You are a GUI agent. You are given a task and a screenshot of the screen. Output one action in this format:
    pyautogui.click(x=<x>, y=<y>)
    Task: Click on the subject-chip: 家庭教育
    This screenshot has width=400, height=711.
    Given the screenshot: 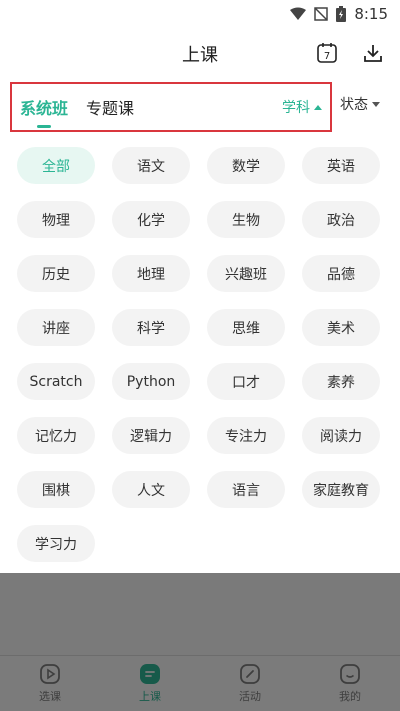 What is the action you would take?
    pyautogui.click(x=341, y=489)
    